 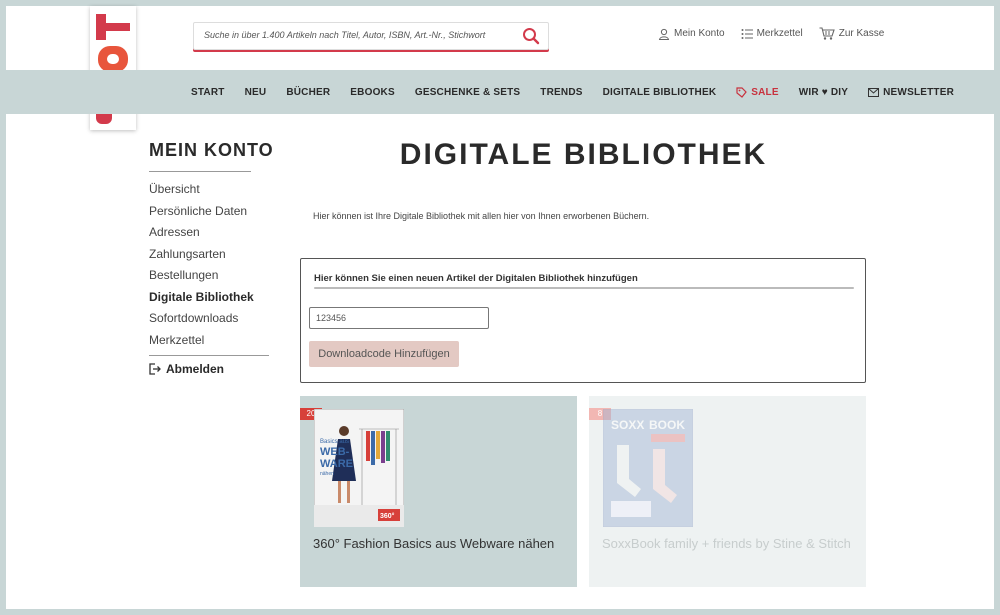 What do you see at coordinates (667, 425) in the screenshot?
I see `cover-text: BOOK` at bounding box center [667, 425].